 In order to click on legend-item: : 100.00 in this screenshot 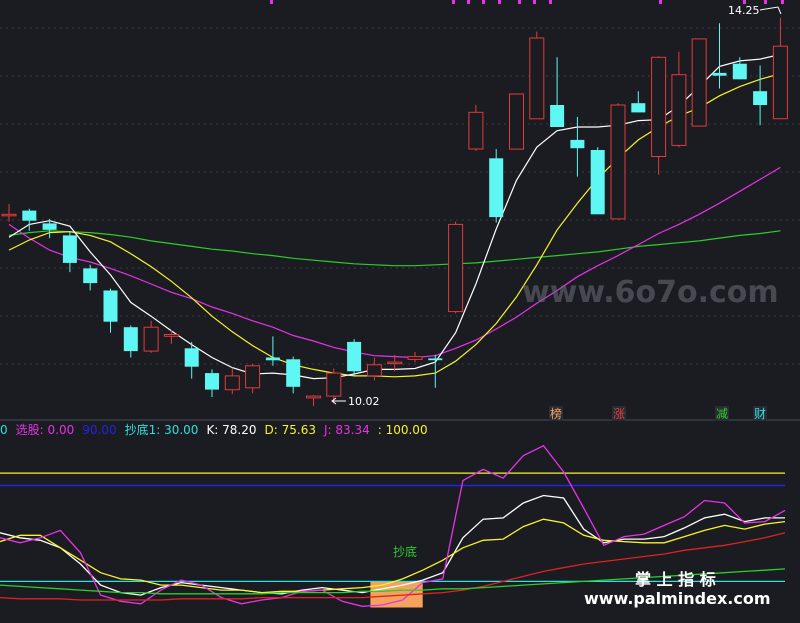, I will do `click(403, 430)`.